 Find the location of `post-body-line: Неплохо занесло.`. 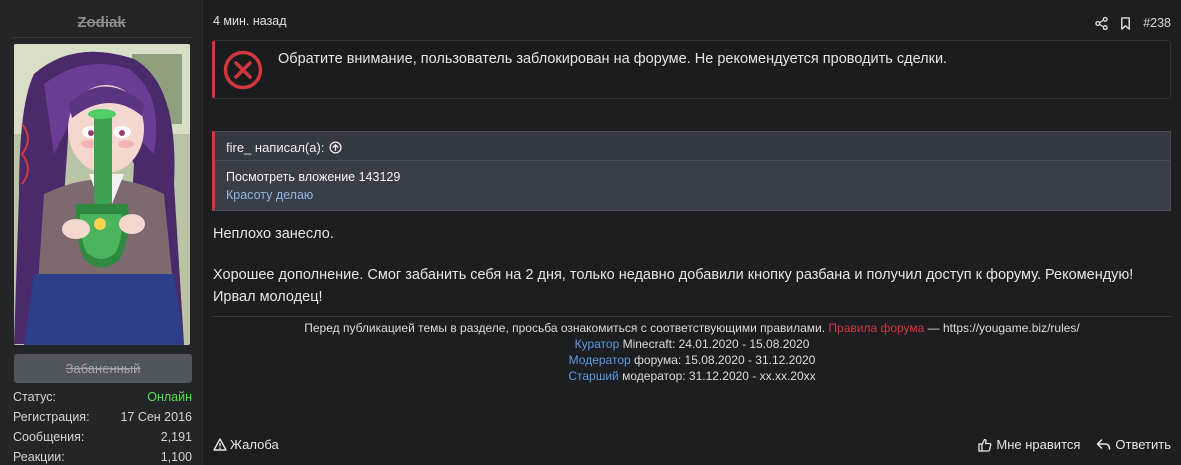

post-body-line: Неплохо занесло. is located at coordinates (273, 234).